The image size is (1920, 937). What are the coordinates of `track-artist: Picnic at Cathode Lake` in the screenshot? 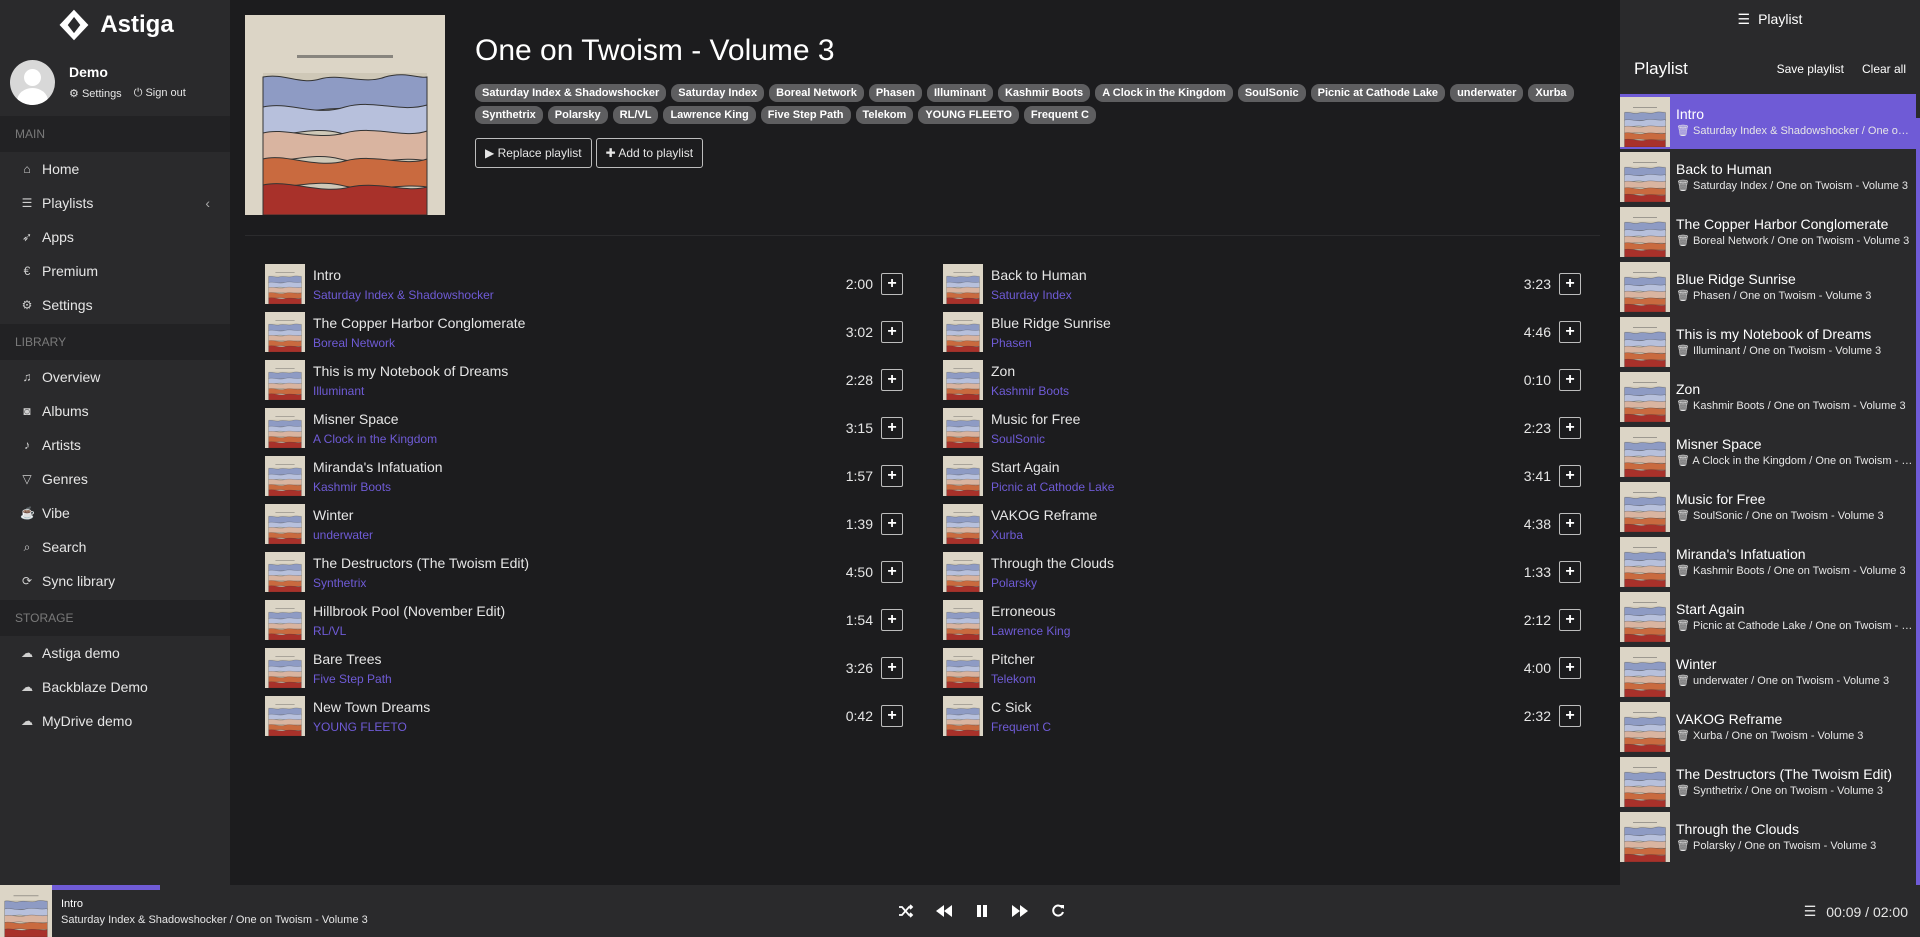 It's located at (1257, 487).